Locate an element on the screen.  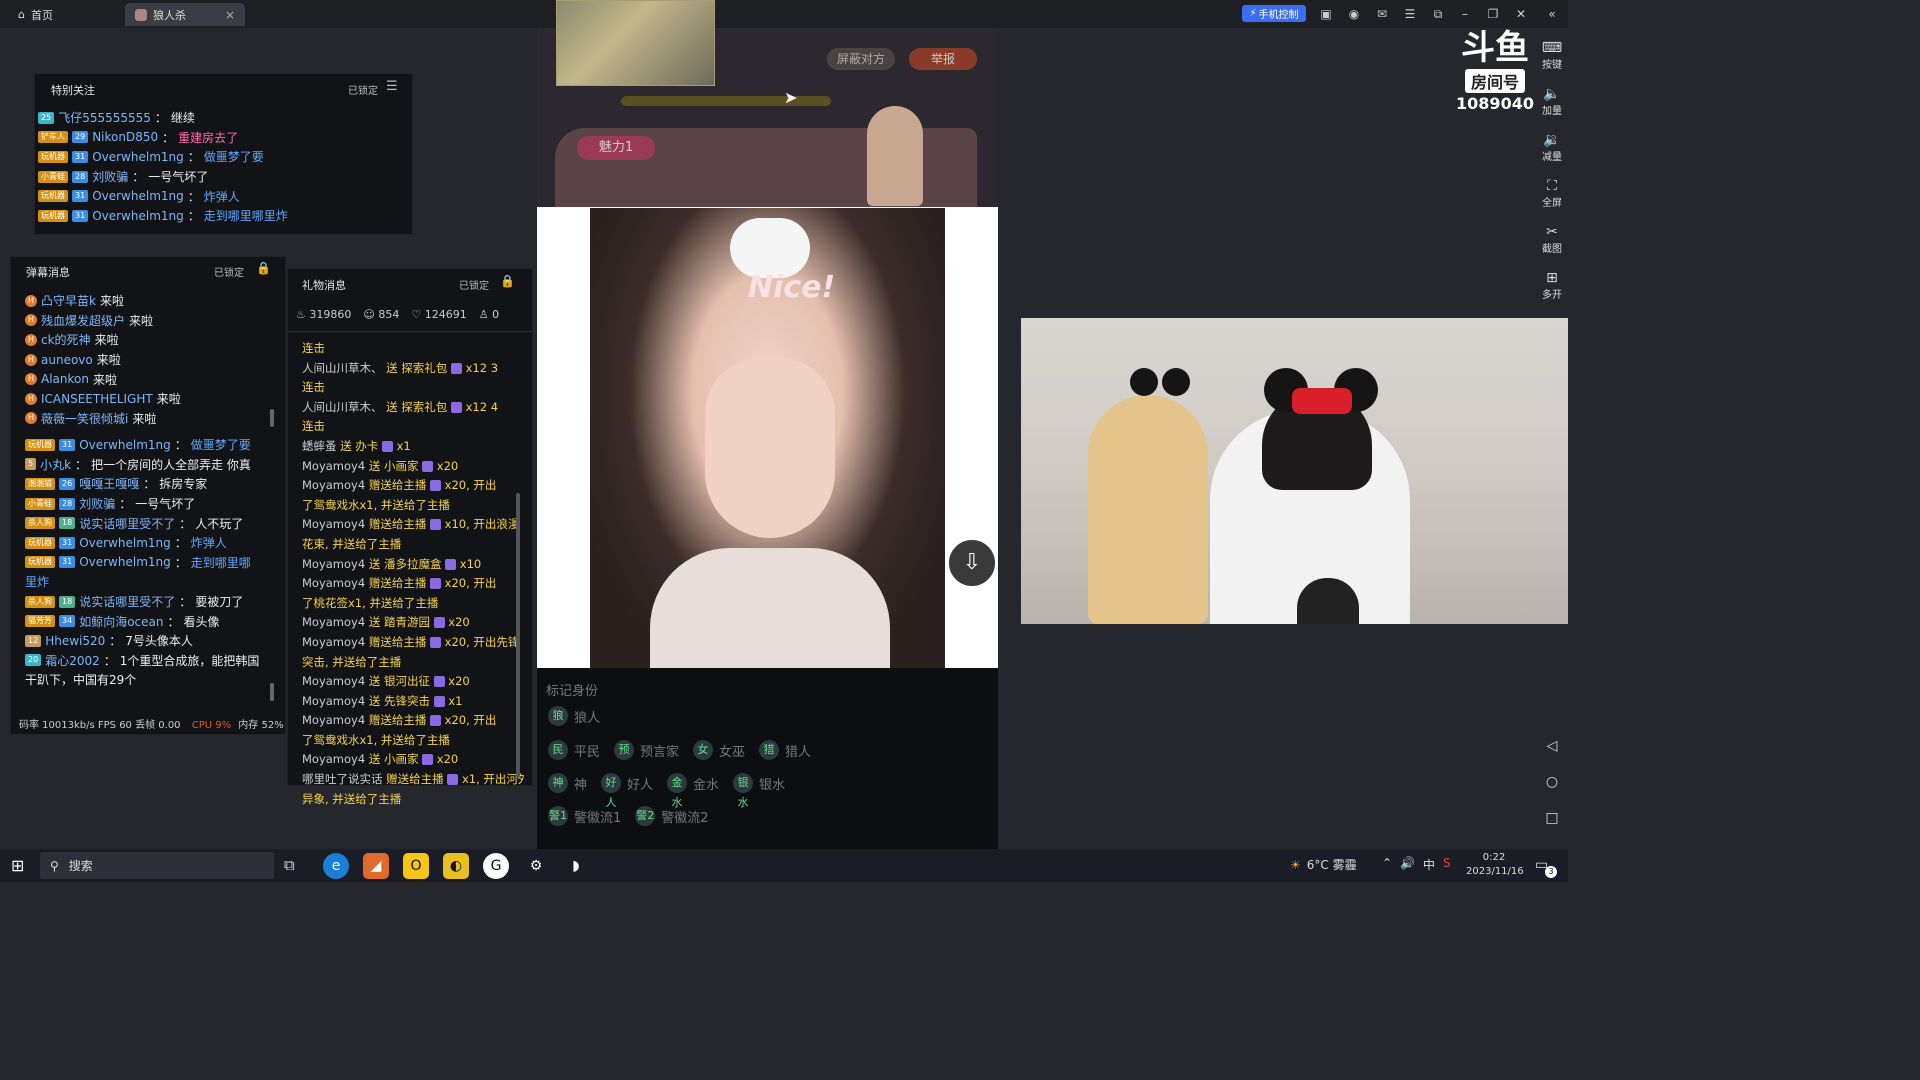
close-window-icon: ✕ is located at coordinates (1521, 14).